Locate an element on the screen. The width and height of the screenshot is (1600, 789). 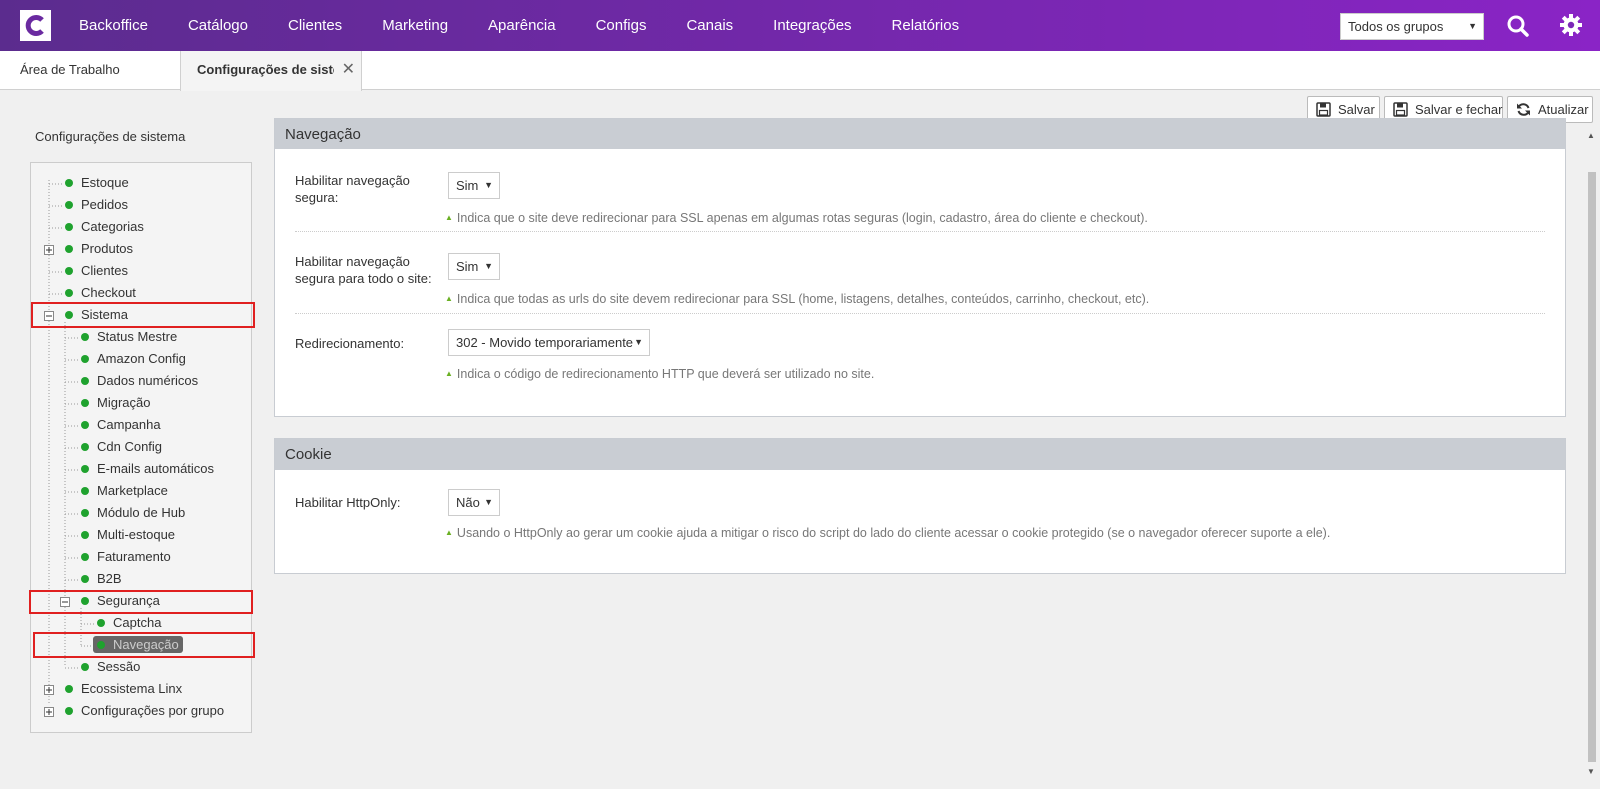
tree-node-label: Sessão is located at coordinates (119, 666).